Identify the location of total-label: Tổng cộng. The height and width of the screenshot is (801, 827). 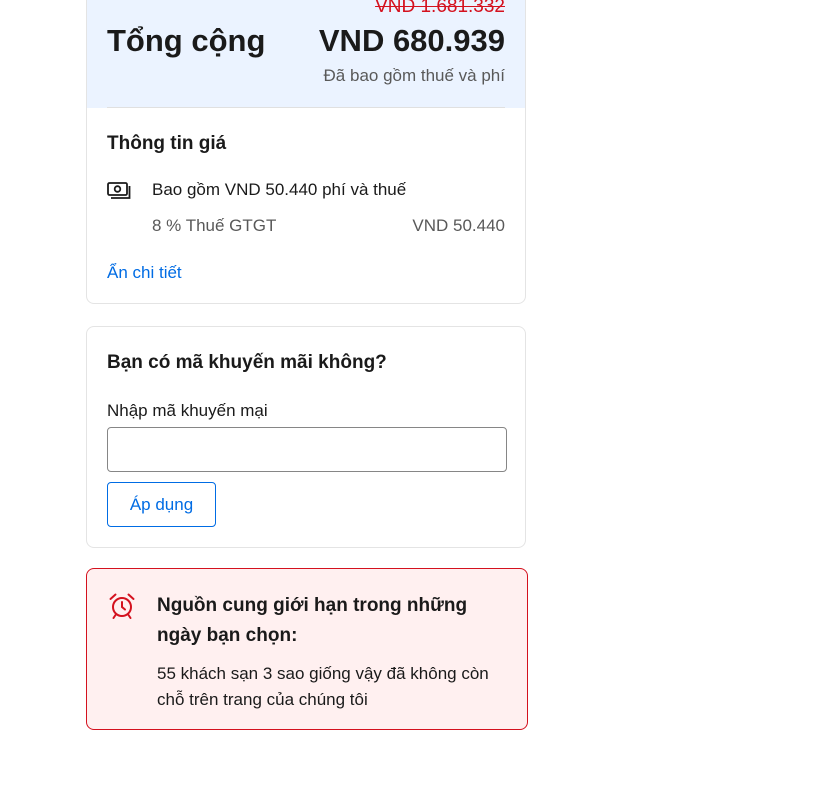
(186, 40).